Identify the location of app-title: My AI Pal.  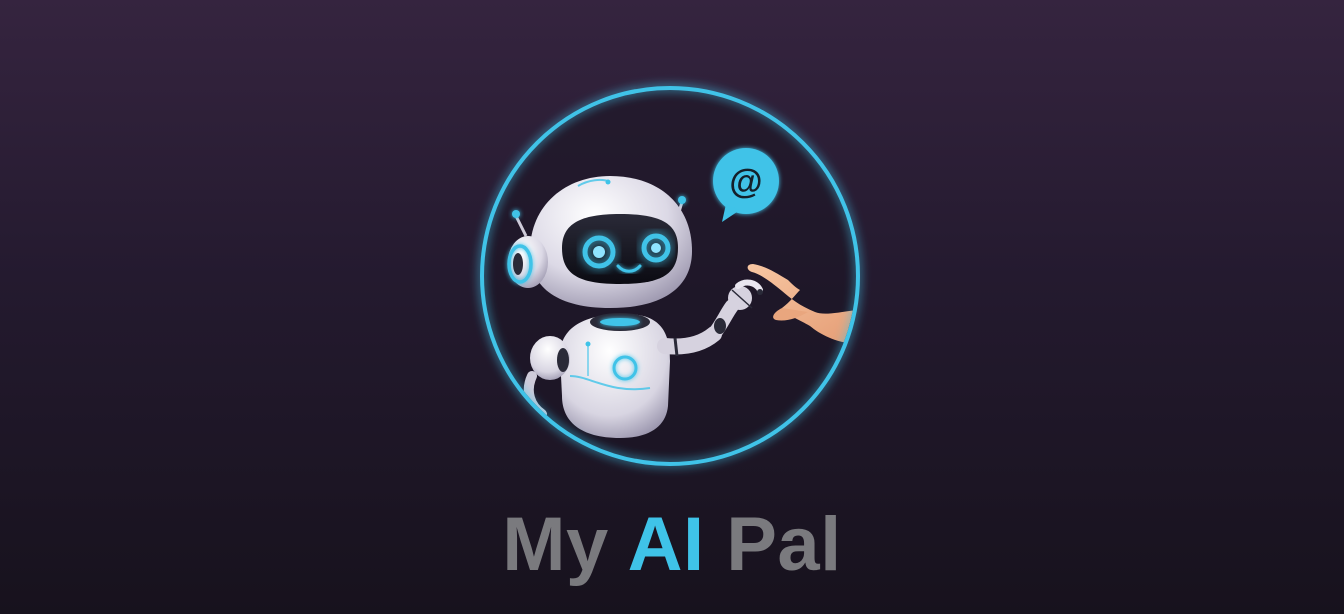
(672, 545).